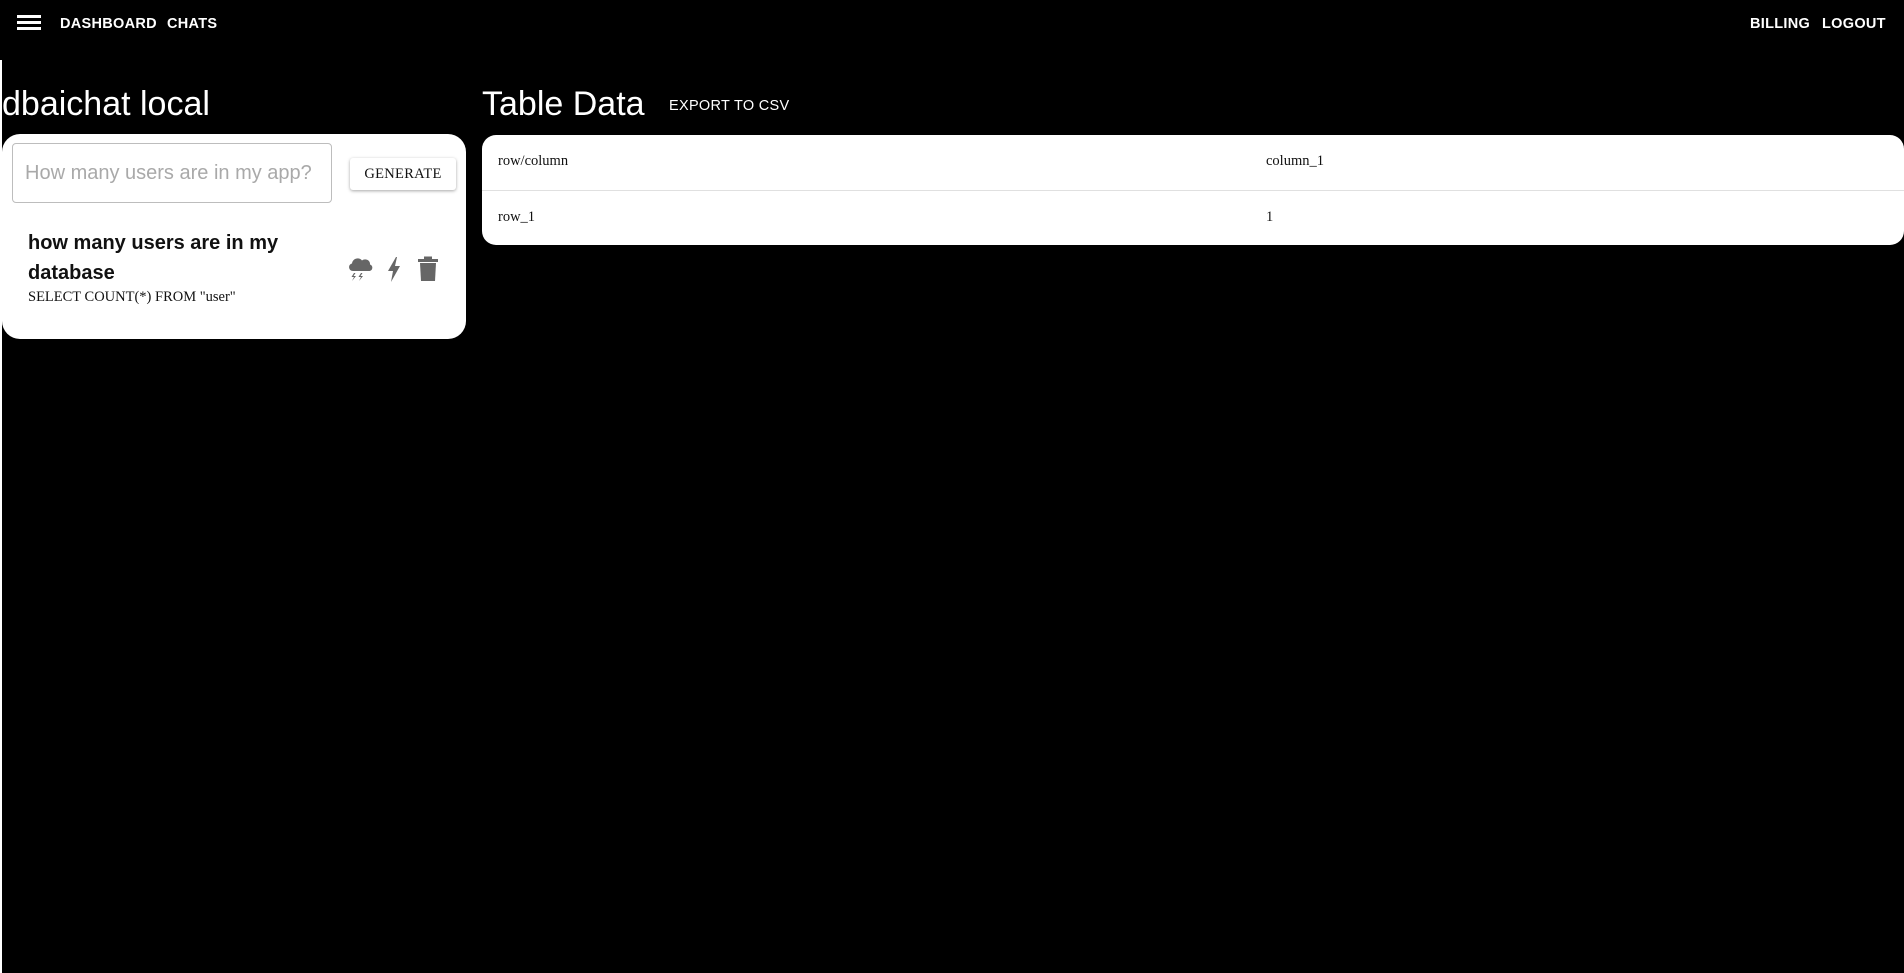  I want to click on top-navigation-bar: DASHBOARD CHATS BILLING LOGOUT, so click(952, 24).